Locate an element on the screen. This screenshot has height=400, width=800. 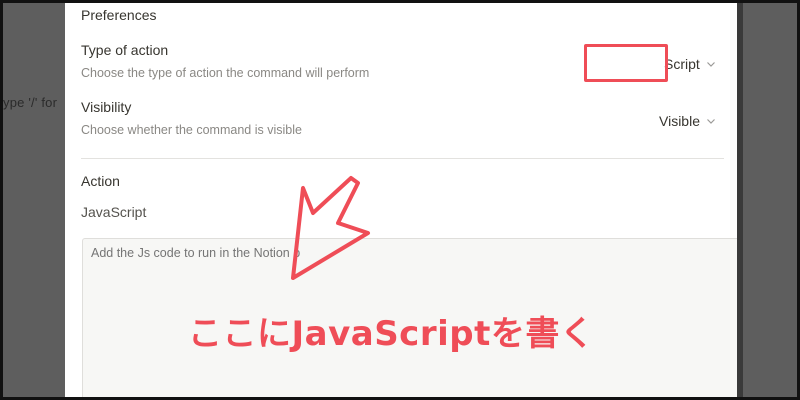
visibility-dropdown: Visible is located at coordinates (687, 121).